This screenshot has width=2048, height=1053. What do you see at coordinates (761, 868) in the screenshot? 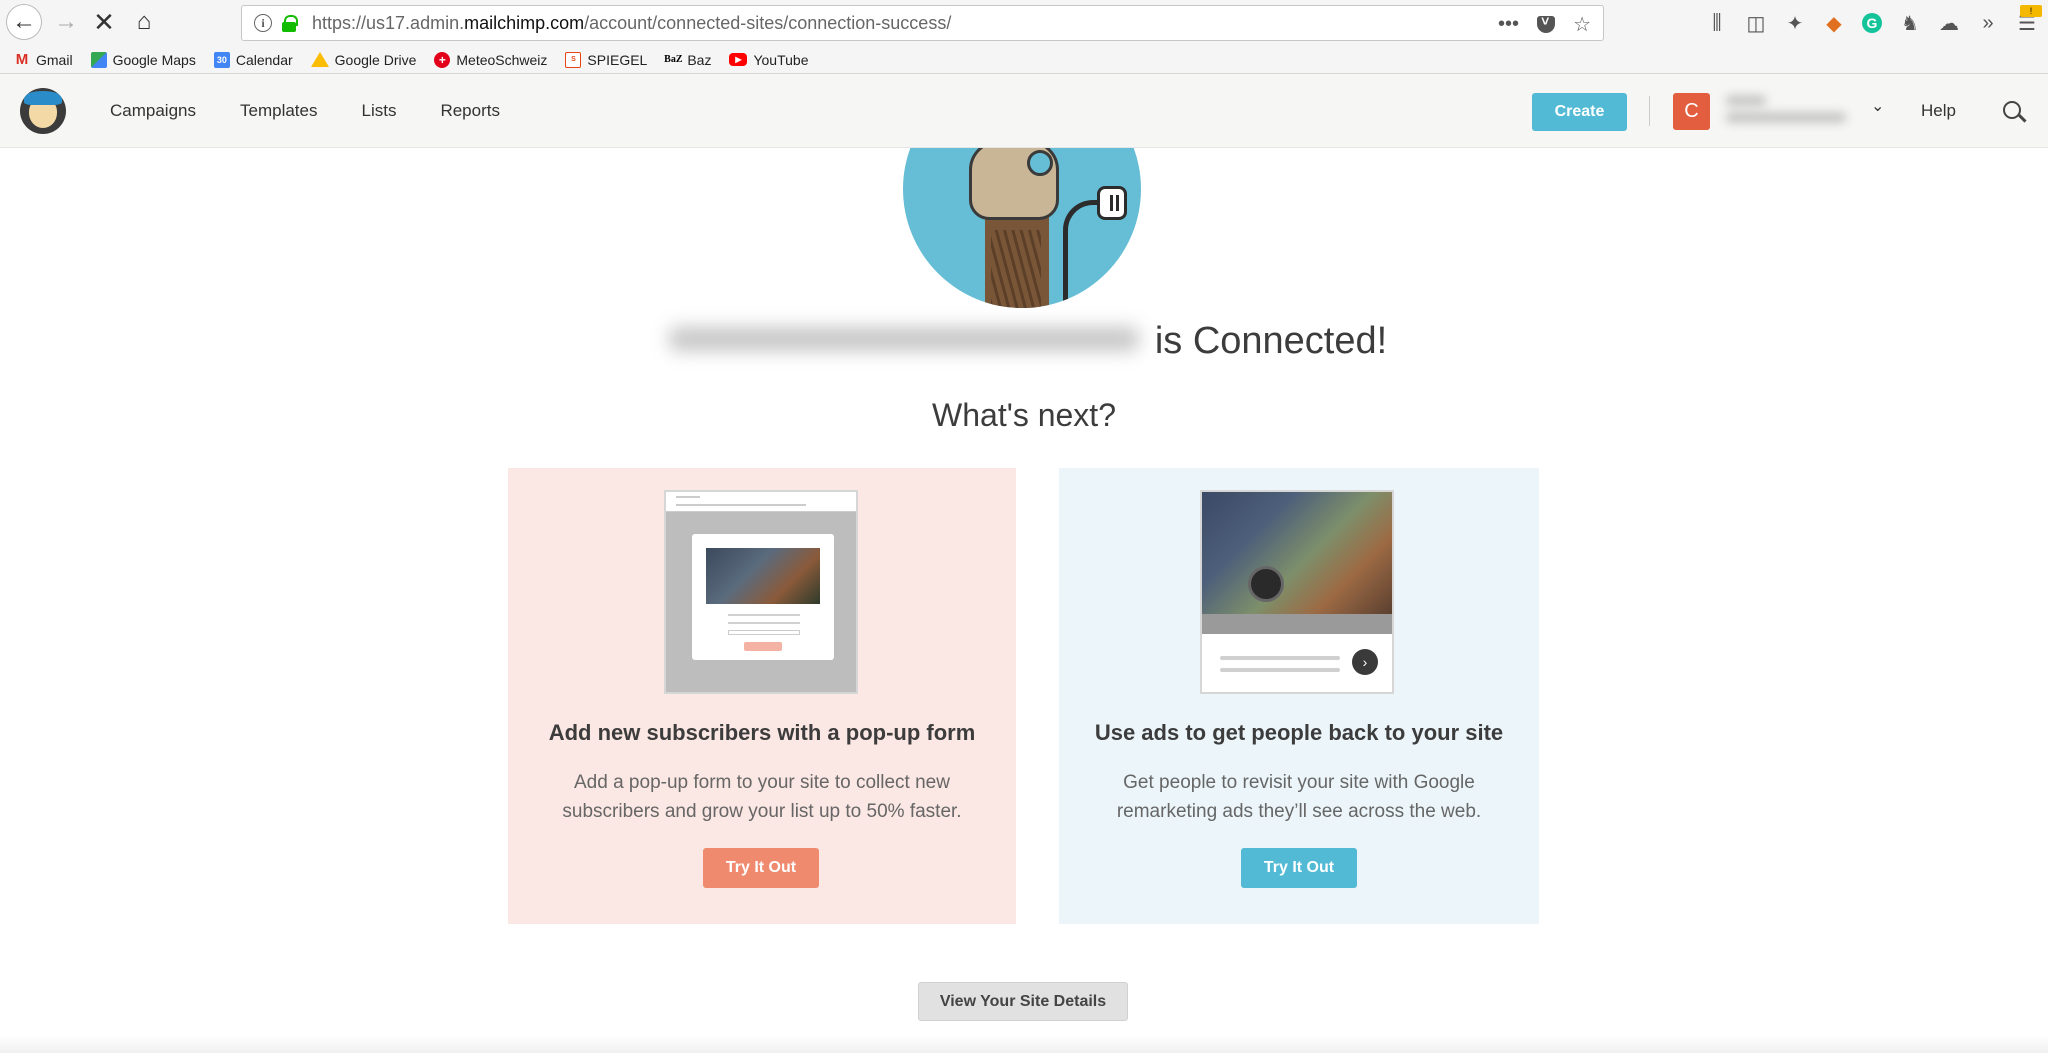
I see `try-popup-form-button: Try It Out` at bounding box center [761, 868].